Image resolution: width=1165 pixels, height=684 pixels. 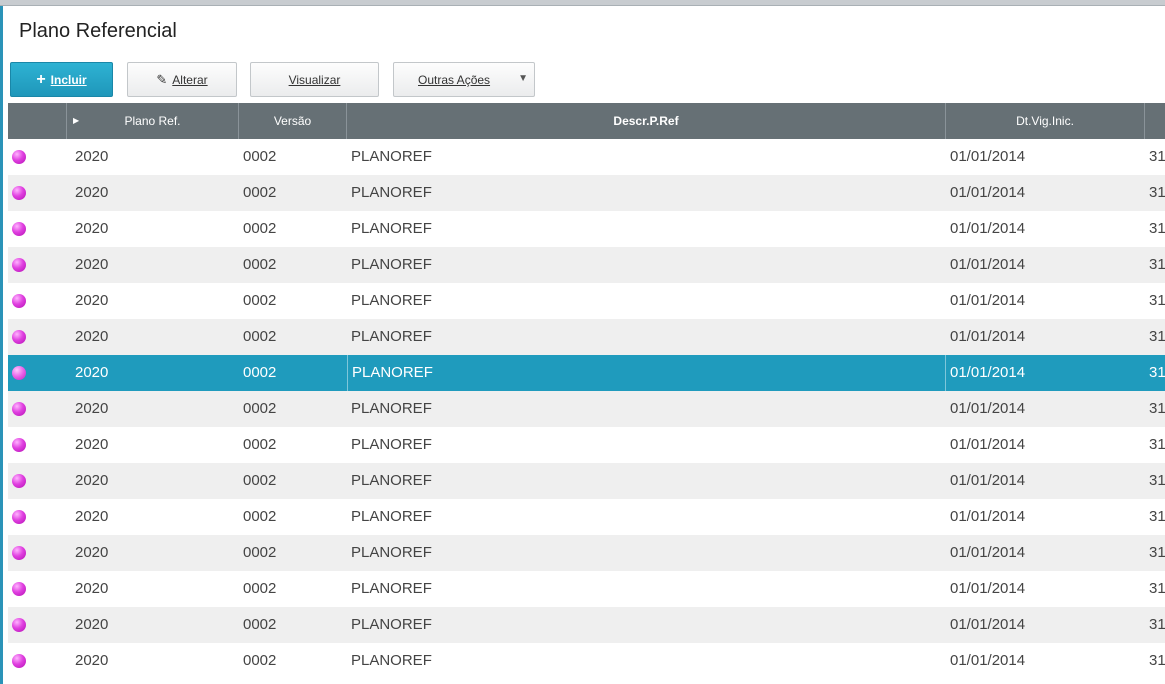 What do you see at coordinates (454, 79) in the screenshot?
I see `outras-acoes-label: Outras Ações` at bounding box center [454, 79].